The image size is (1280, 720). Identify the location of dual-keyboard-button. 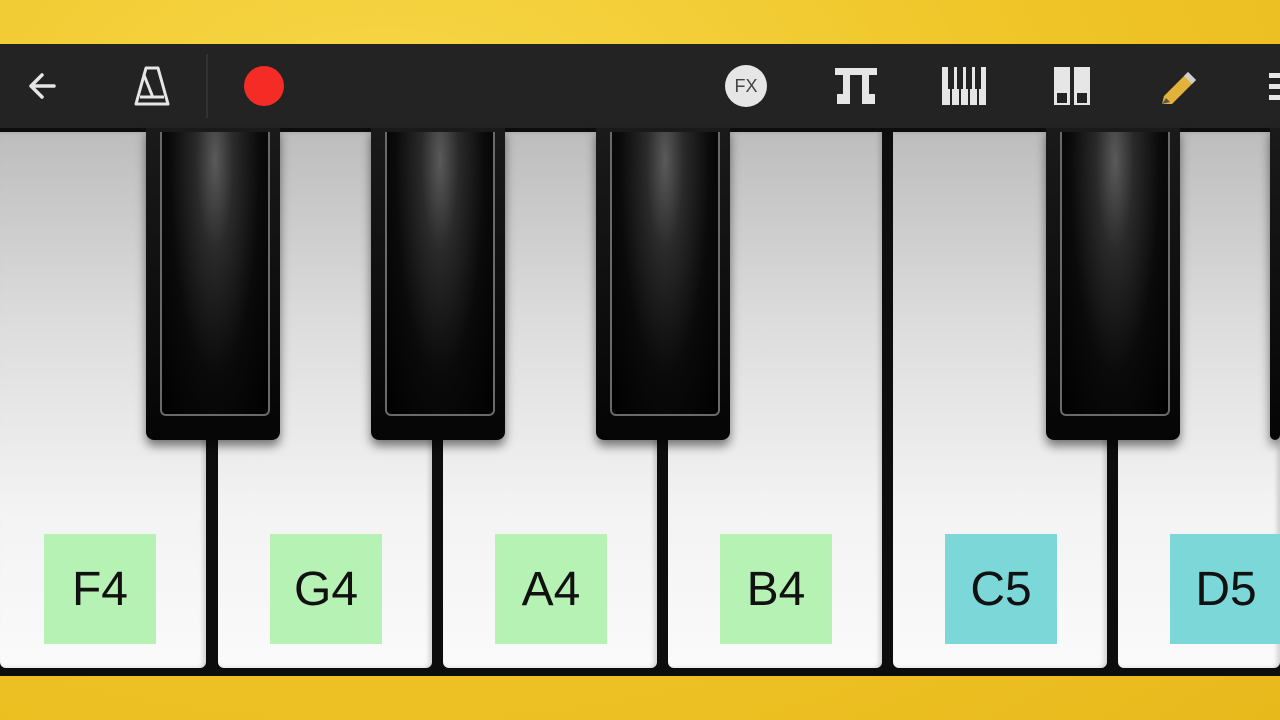
(1072, 86).